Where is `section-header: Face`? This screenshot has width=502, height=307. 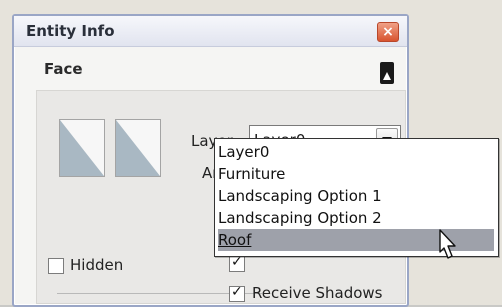
section-header: Face is located at coordinates (216, 74).